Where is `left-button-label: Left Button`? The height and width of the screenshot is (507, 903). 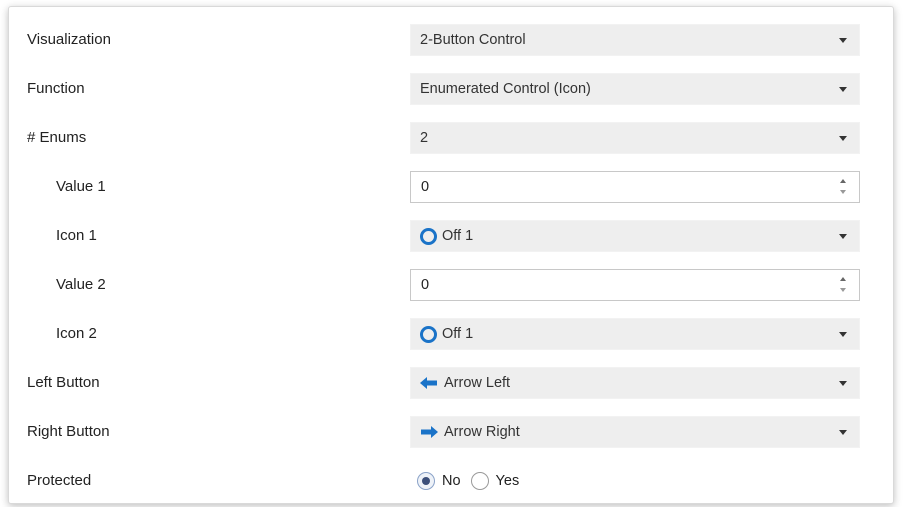
left-button-label: Left Button is located at coordinates (63, 382).